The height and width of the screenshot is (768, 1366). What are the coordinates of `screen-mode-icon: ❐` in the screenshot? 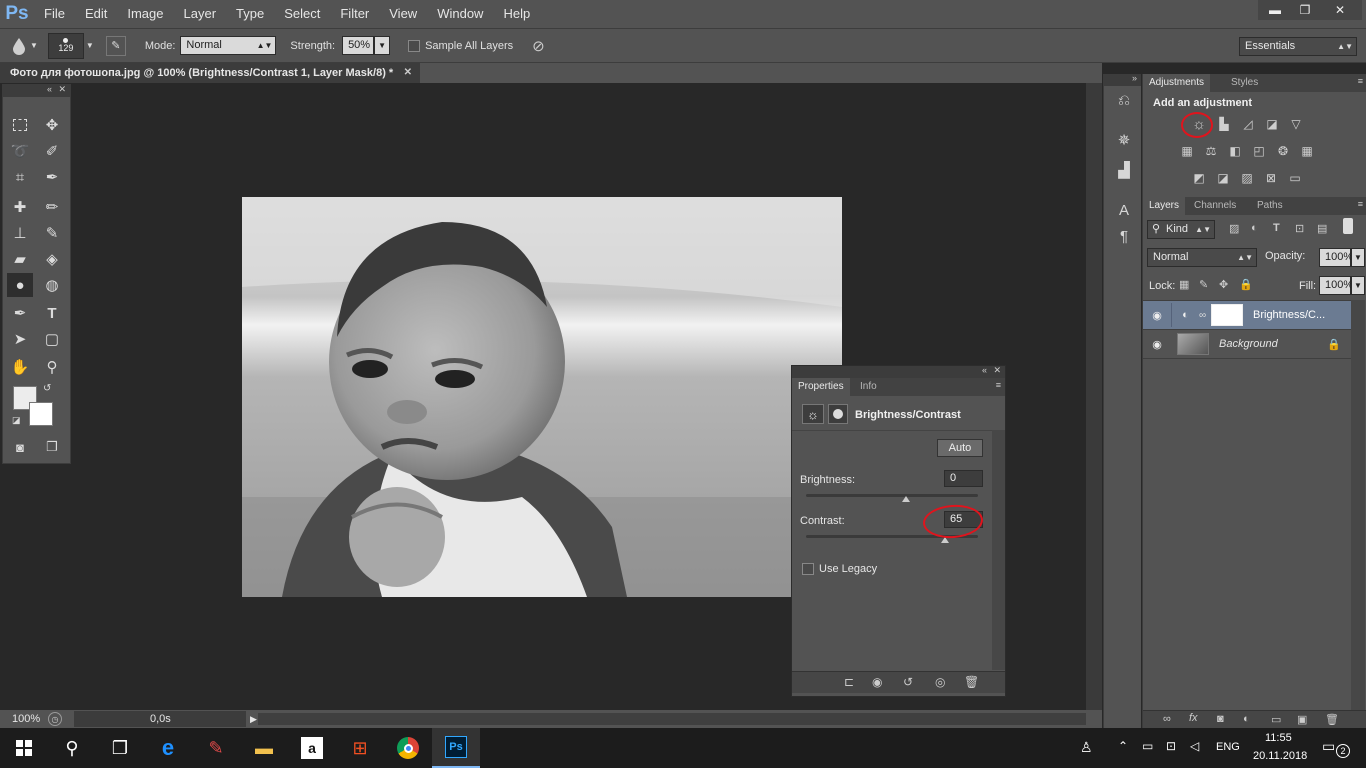 It's located at (52, 447).